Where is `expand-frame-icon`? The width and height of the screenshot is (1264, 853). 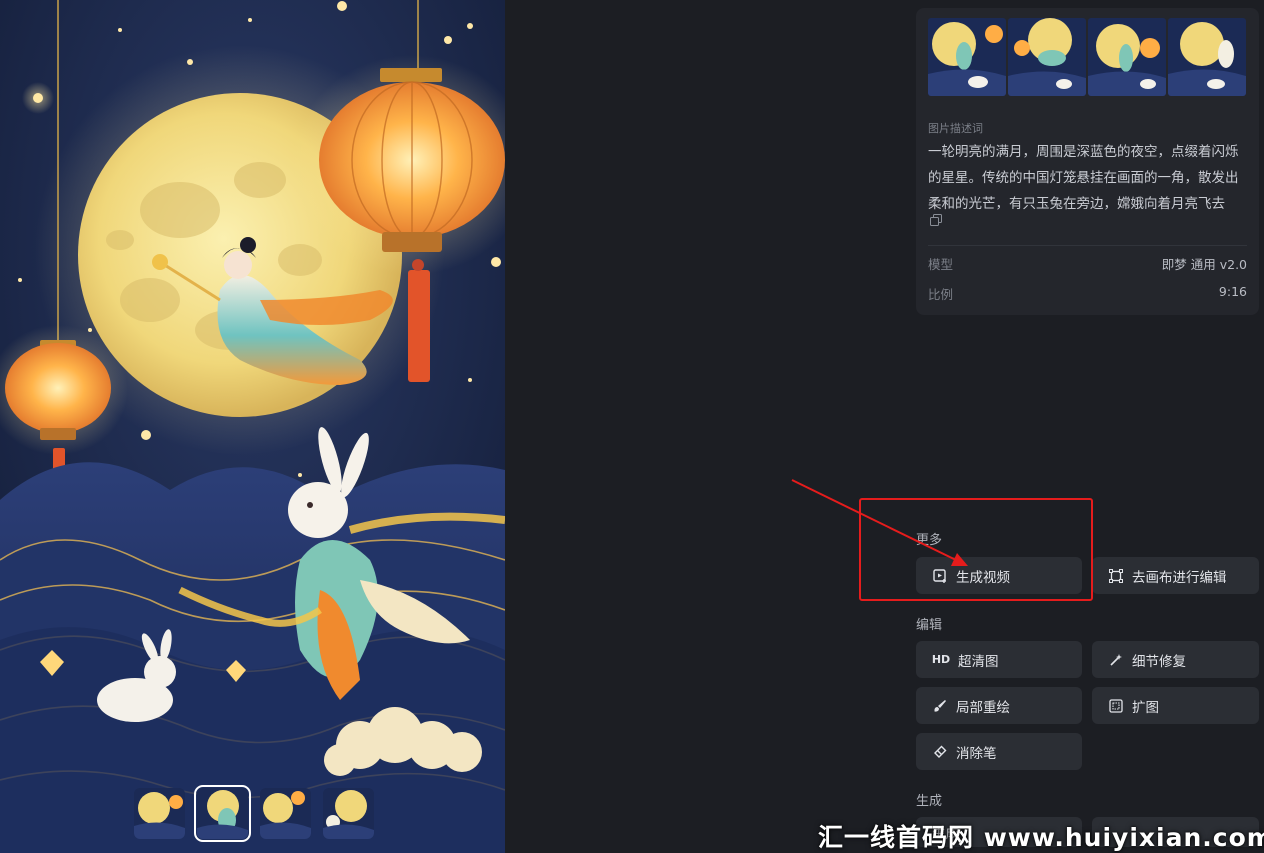
expand-frame-icon is located at coordinates (1116, 706).